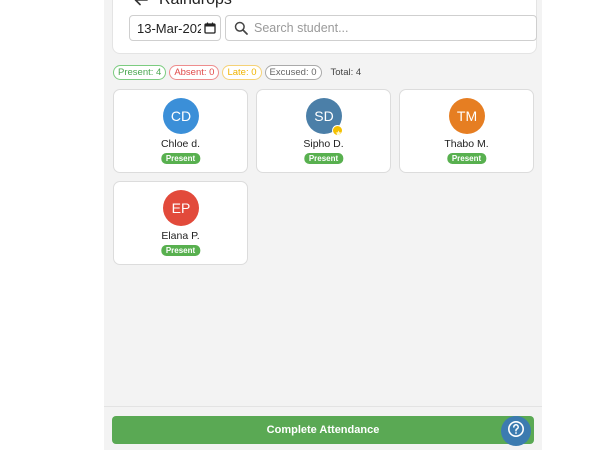  What do you see at coordinates (323, 430) in the screenshot?
I see `complete-attendance-button: Complete Attendance` at bounding box center [323, 430].